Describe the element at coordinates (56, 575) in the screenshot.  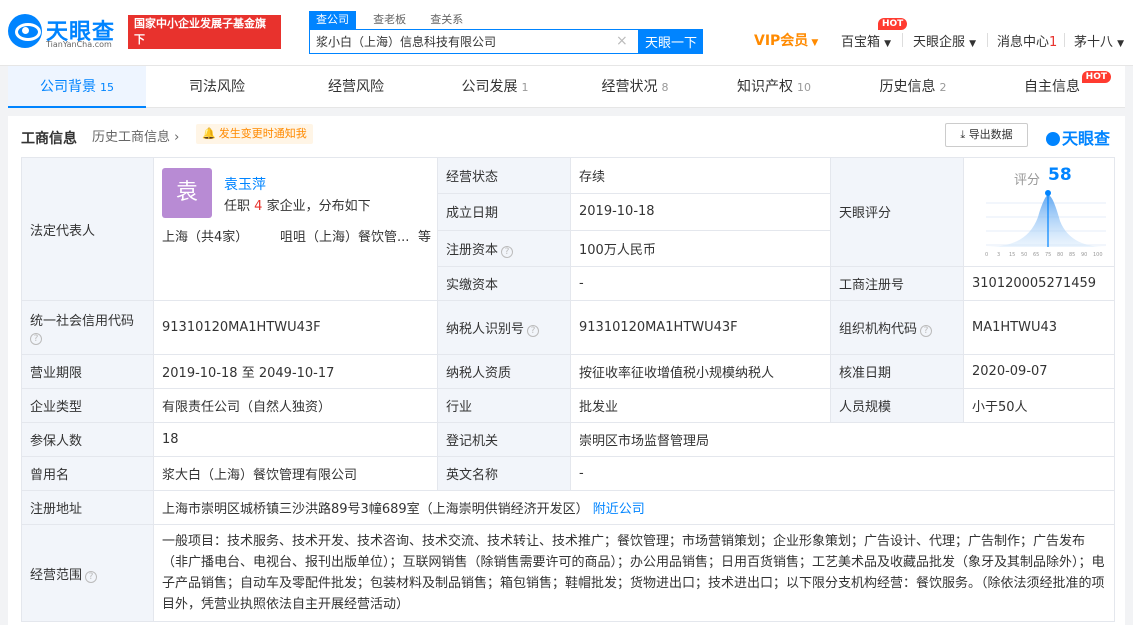
I see `scope-label: 经营范围` at that location.